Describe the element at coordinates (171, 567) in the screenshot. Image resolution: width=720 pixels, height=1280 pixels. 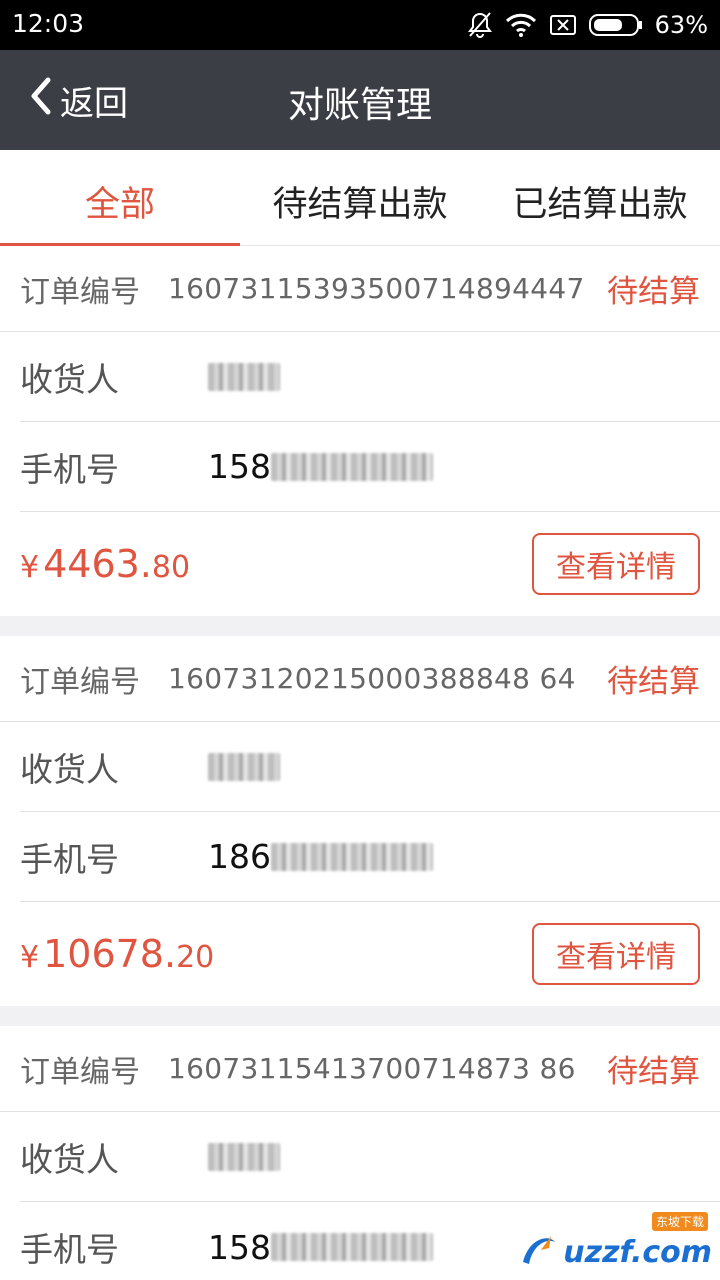
I see `amount-decimal: 80` at that location.